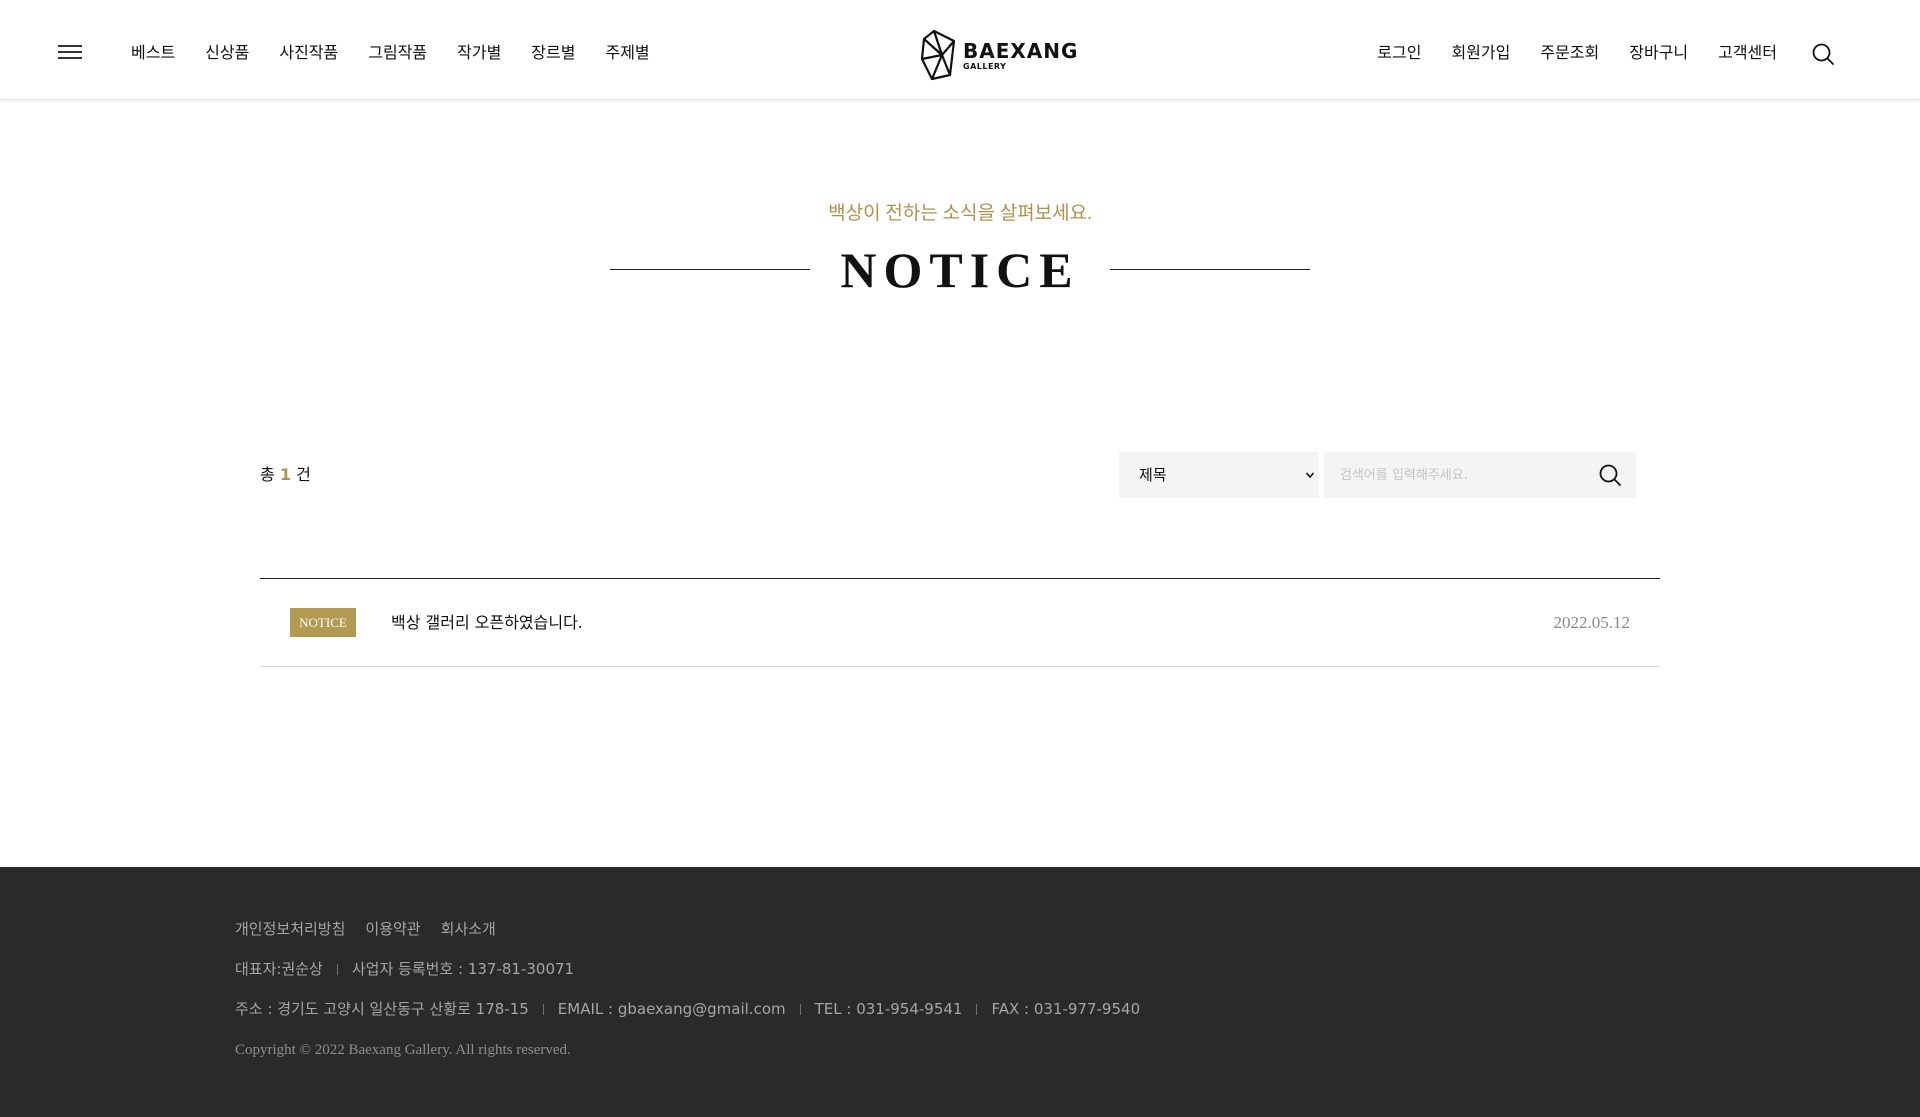 Image resolution: width=1920 pixels, height=1117 pixels. What do you see at coordinates (1747, 53) in the screenshot?
I see `customer-center-link: 고객센터` at bounding box center [1747, 53].